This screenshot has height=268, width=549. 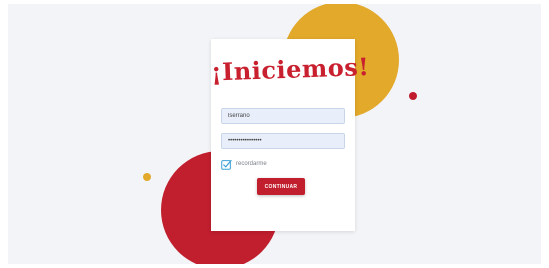 I want to click on remember-me-checkbox: recordarme, so click(x=244, y=164).